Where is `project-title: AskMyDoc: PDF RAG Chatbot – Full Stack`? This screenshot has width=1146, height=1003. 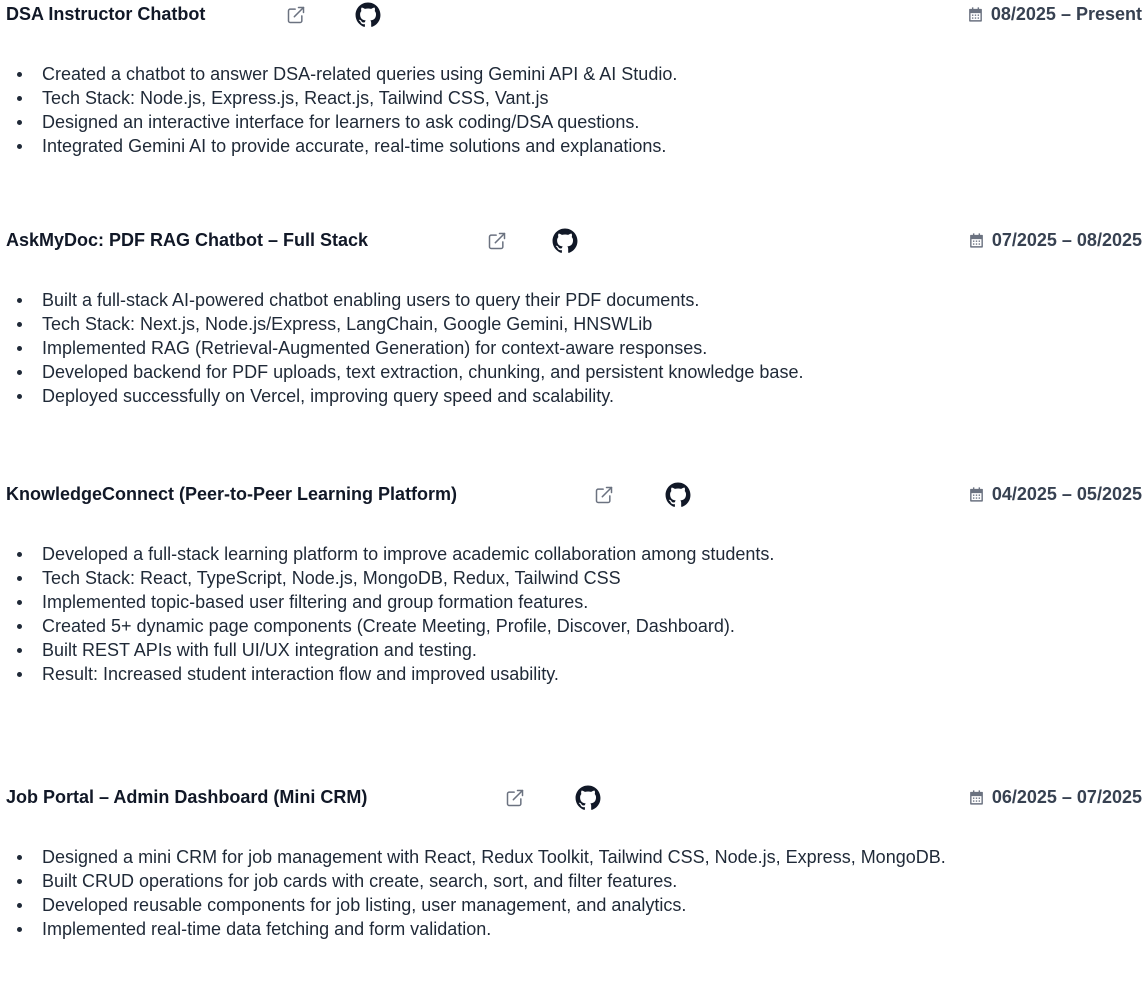 project-title: AskMyDoc: PDF RAG Chatbot – Full Stack is located at coordinates (187, 240).